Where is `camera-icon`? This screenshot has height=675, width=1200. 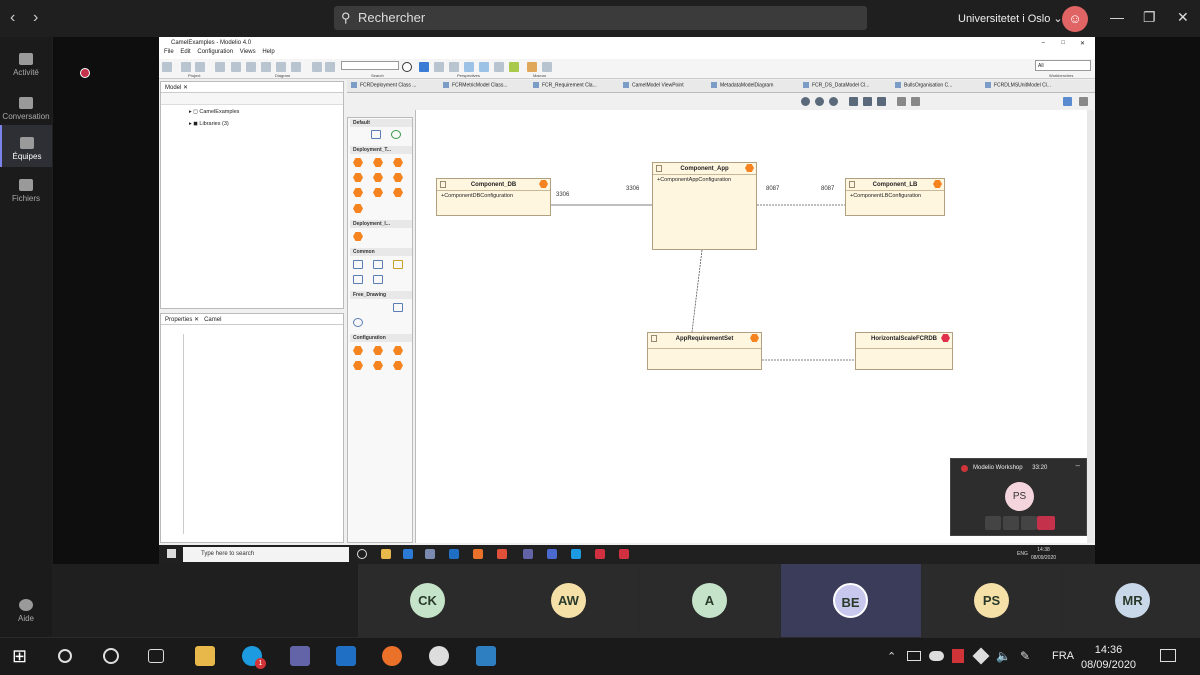 camera-icon is located at coordinates (881, 101).